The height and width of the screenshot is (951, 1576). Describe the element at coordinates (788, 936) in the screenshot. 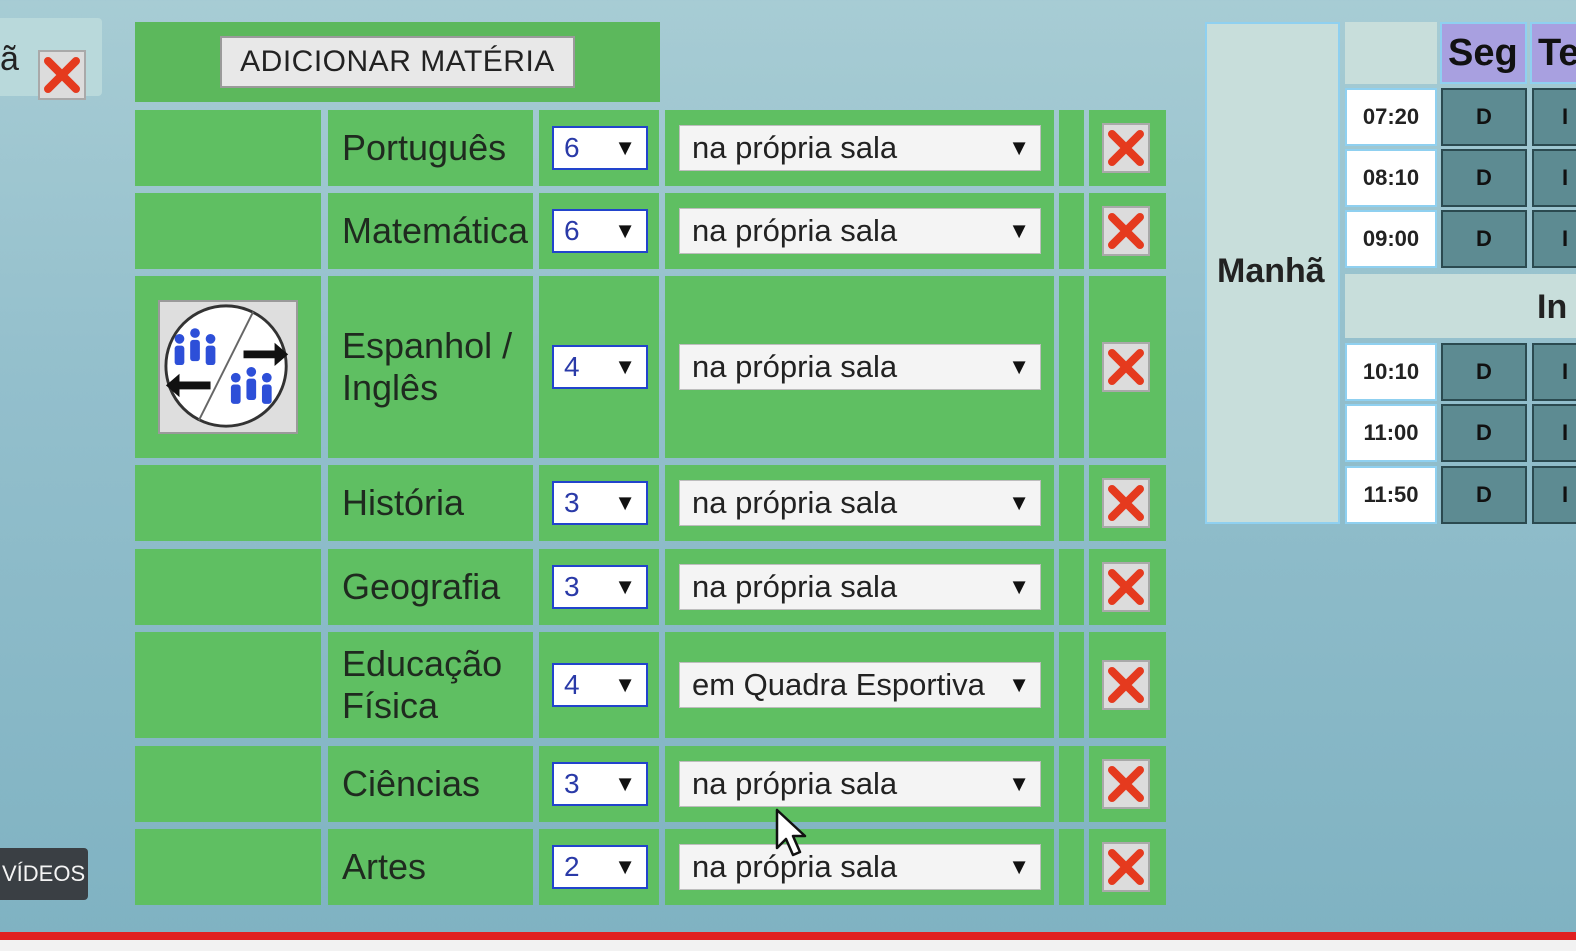

I see `progress-bar` at that location.